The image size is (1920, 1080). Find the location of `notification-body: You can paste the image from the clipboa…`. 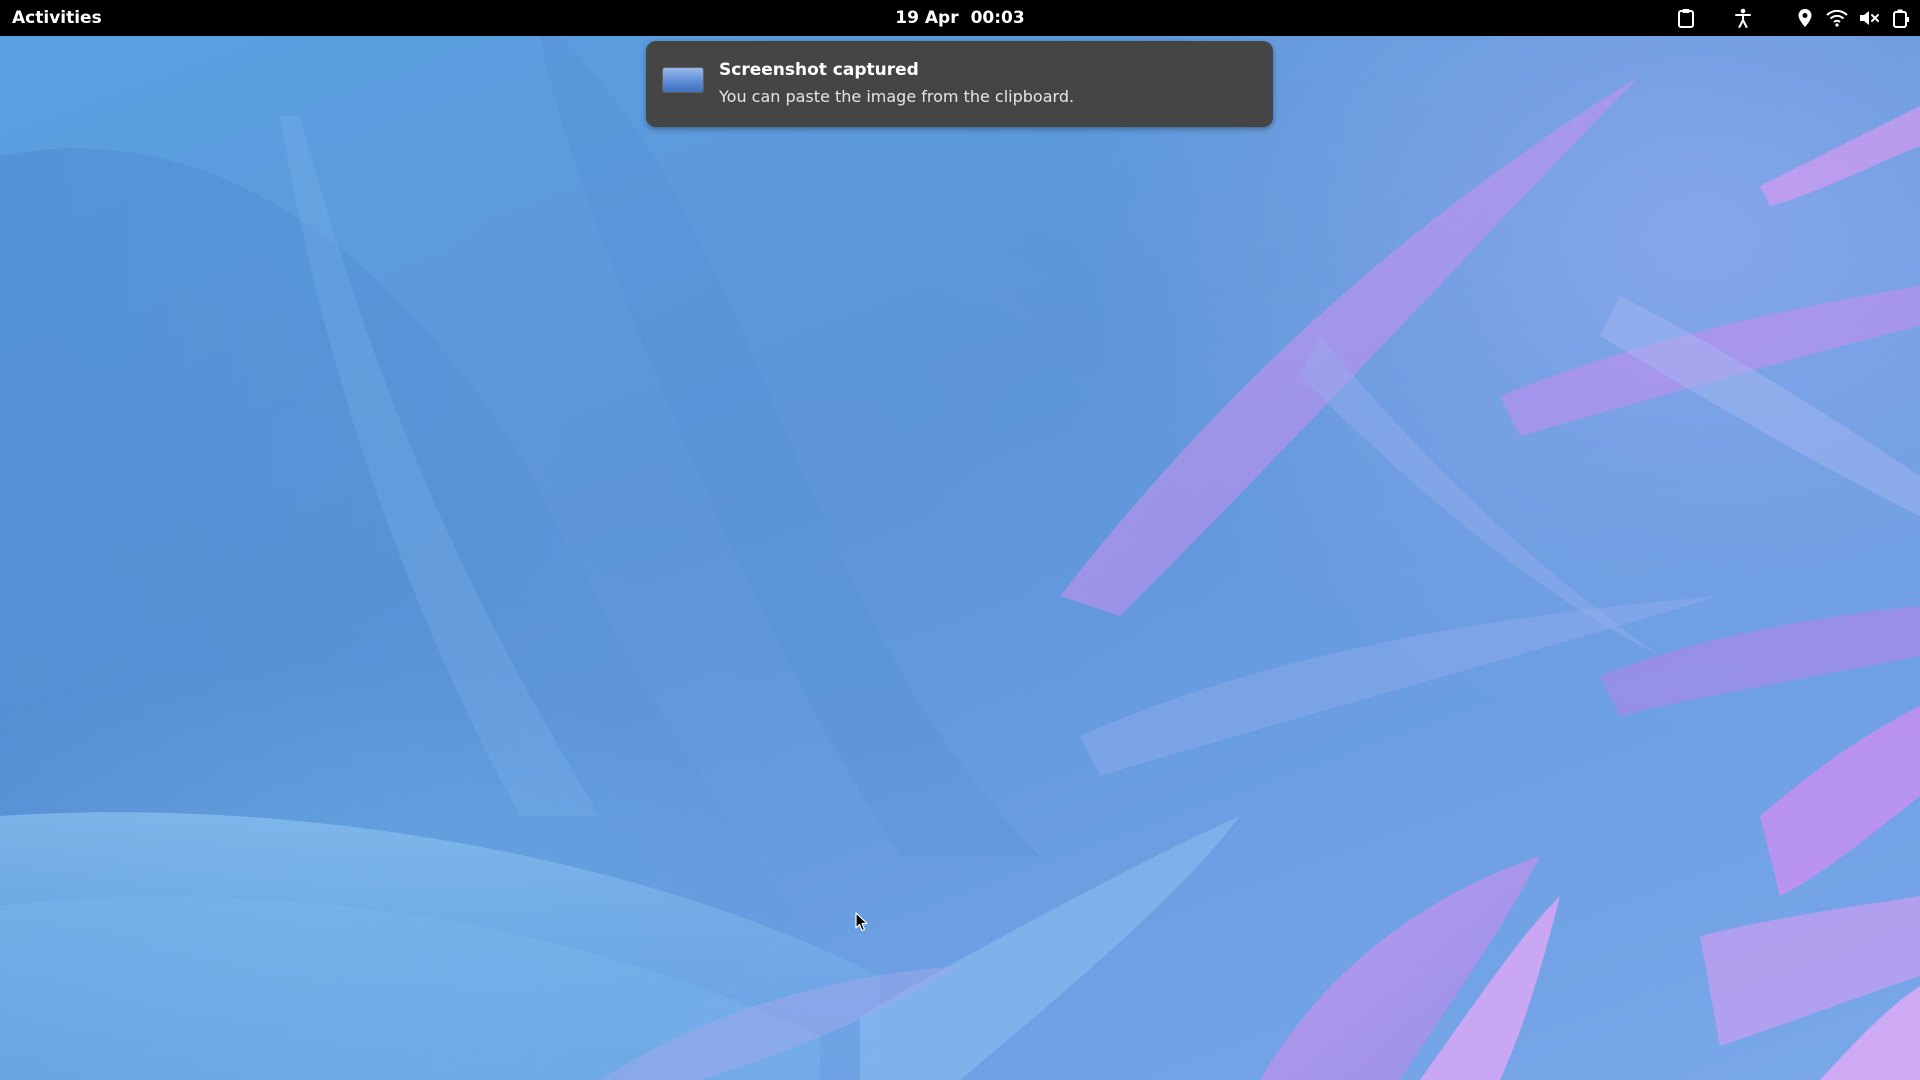

notification-body: You can paste the image from the clipboa… is located at coordinates (897, 96).